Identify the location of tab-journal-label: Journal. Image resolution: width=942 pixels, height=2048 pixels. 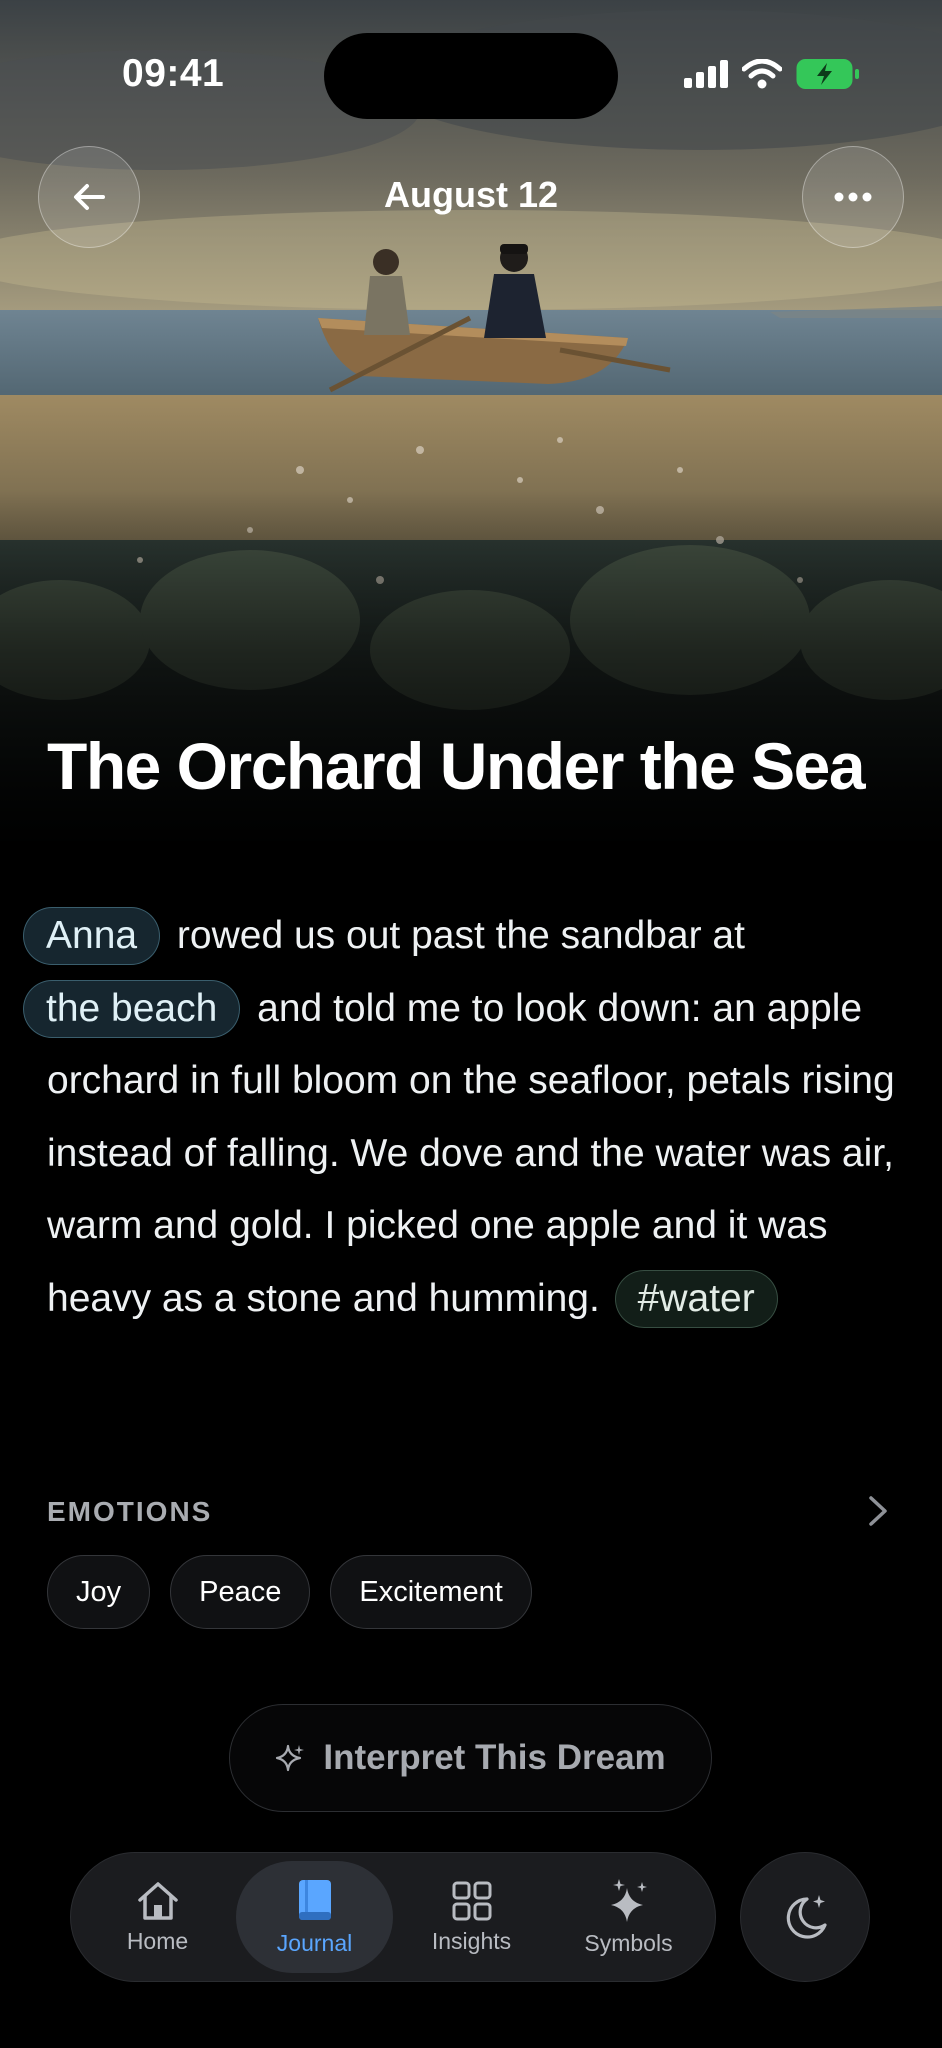
(314, 1942).